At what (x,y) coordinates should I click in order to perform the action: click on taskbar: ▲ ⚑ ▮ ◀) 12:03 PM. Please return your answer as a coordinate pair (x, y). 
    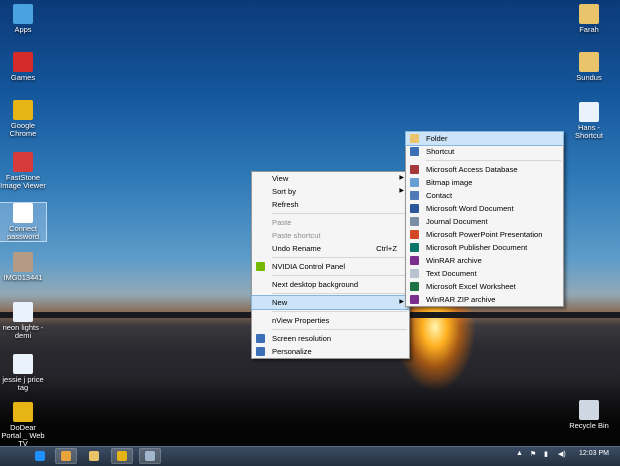
    Looking at the image, I should click on (310, 456).